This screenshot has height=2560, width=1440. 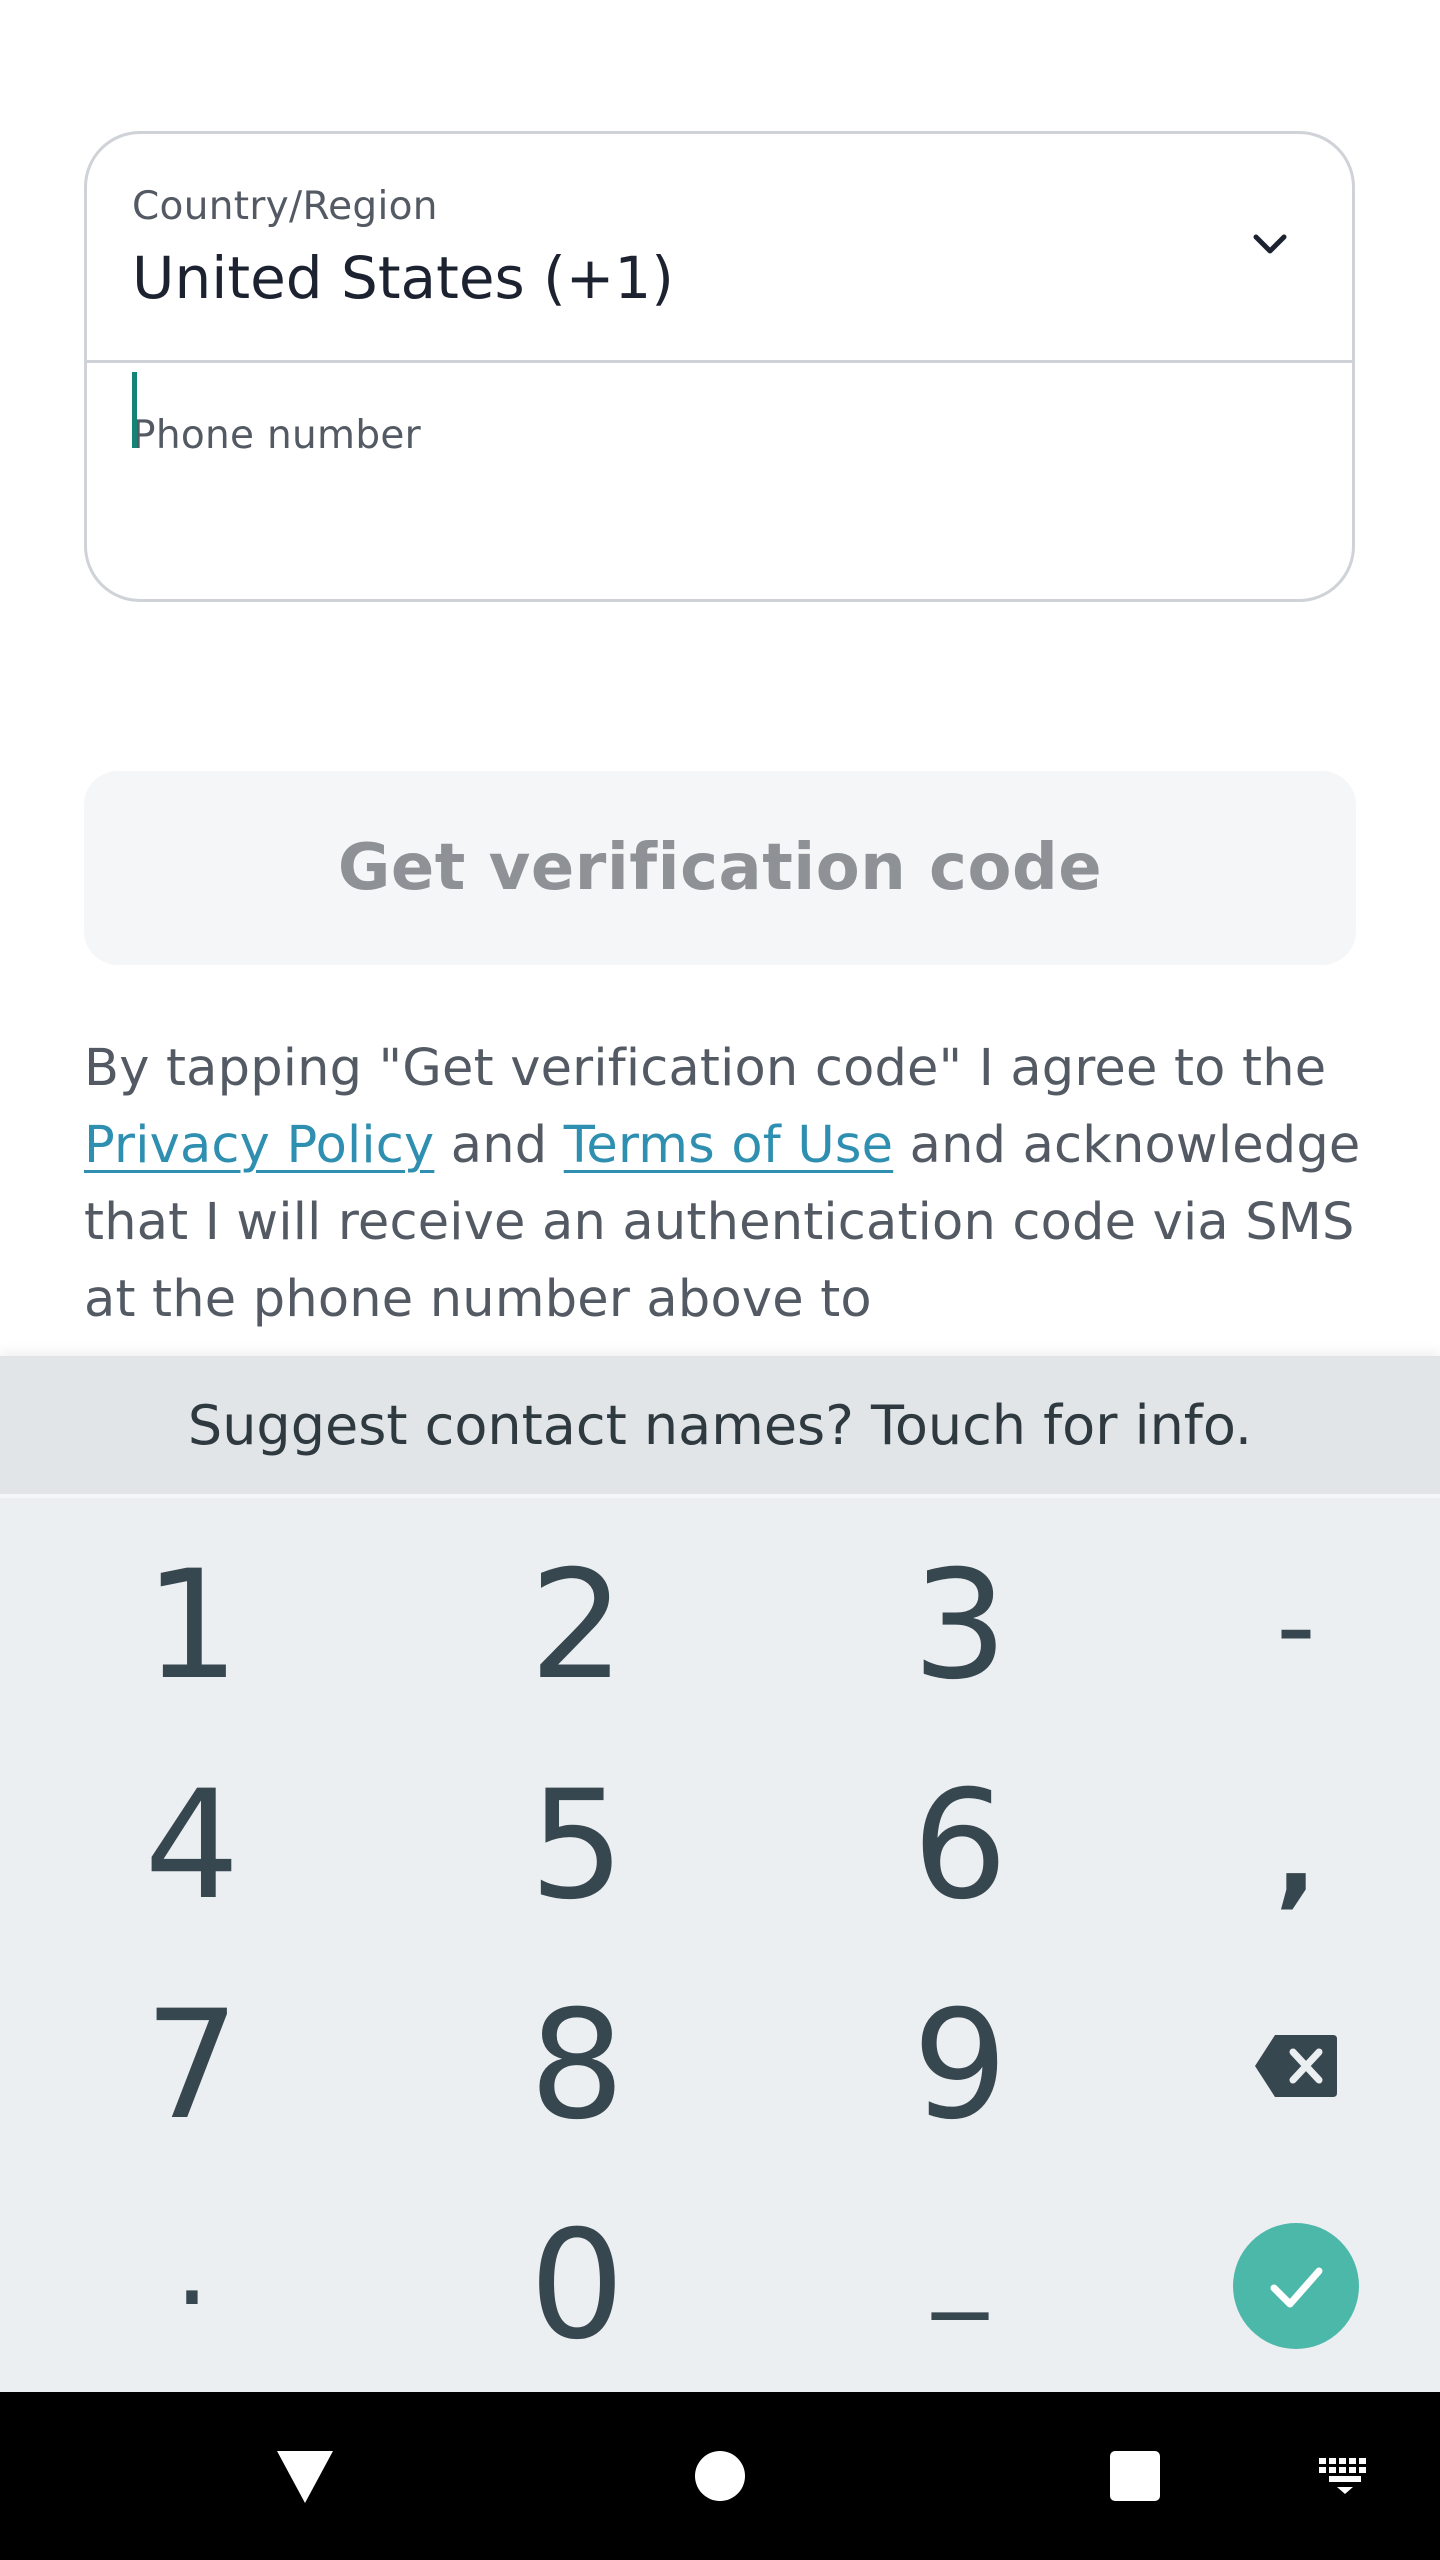 I want to click on key-period-label: ., so click(x=192, y=2266).